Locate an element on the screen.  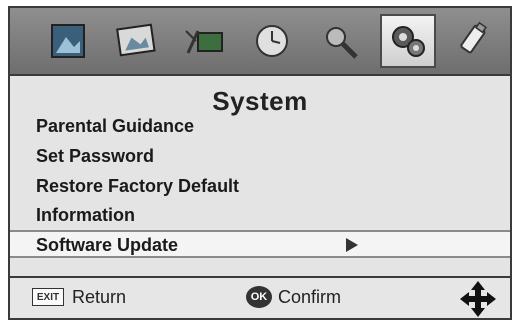
menu-item-set-password: Set Password is located at coordinates (95, 156).